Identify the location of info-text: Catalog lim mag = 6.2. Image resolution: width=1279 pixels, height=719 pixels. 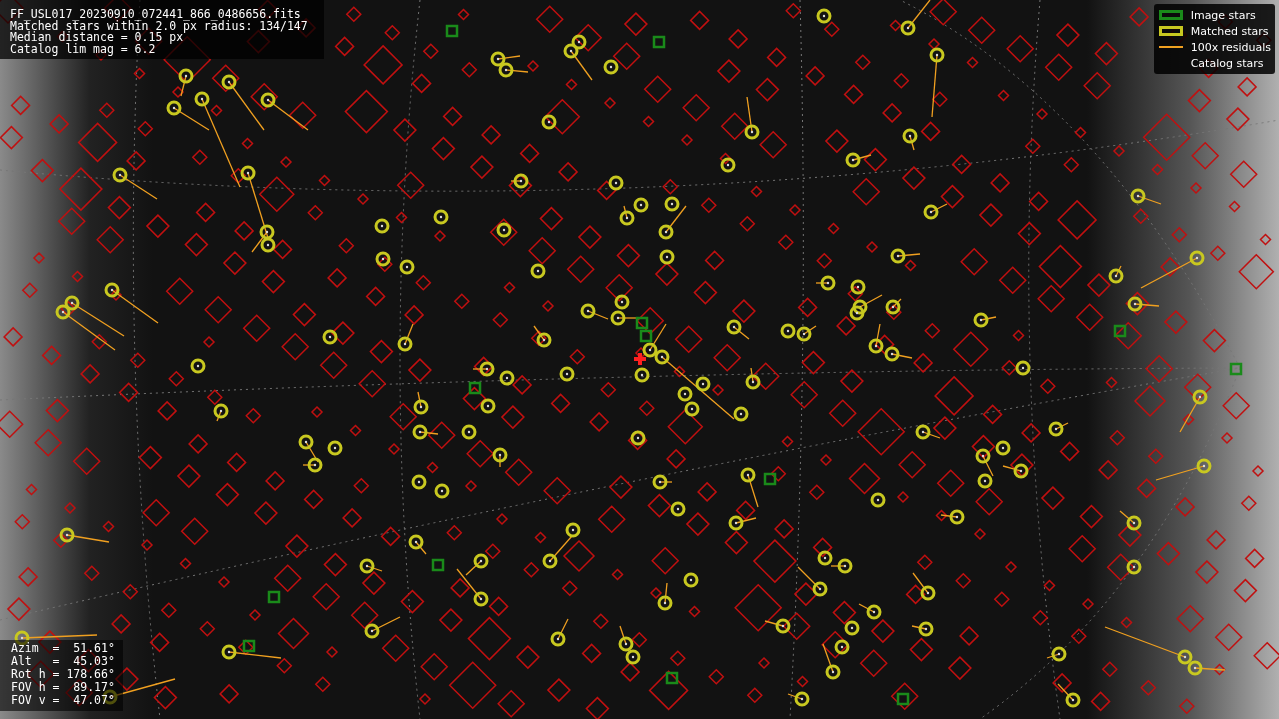
(83, 49).